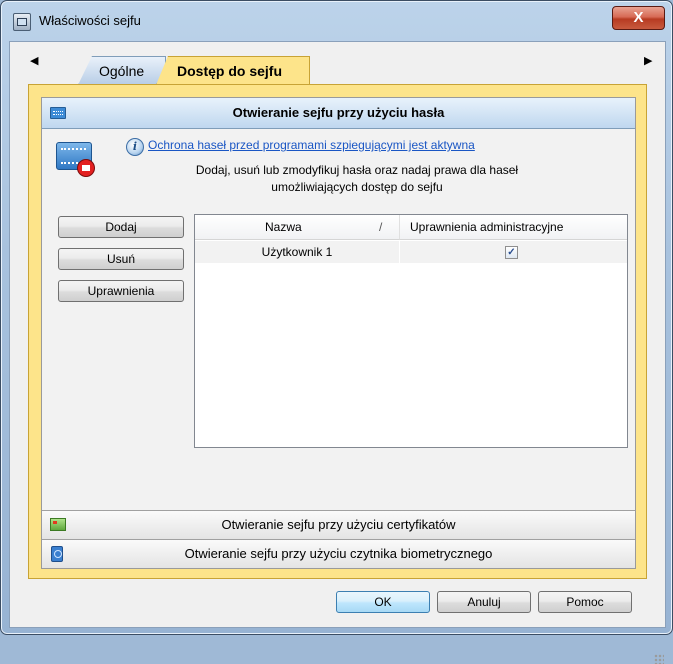 The image size is (673, 664). I want to click on remove-button: Usuń, so click(121, 259).